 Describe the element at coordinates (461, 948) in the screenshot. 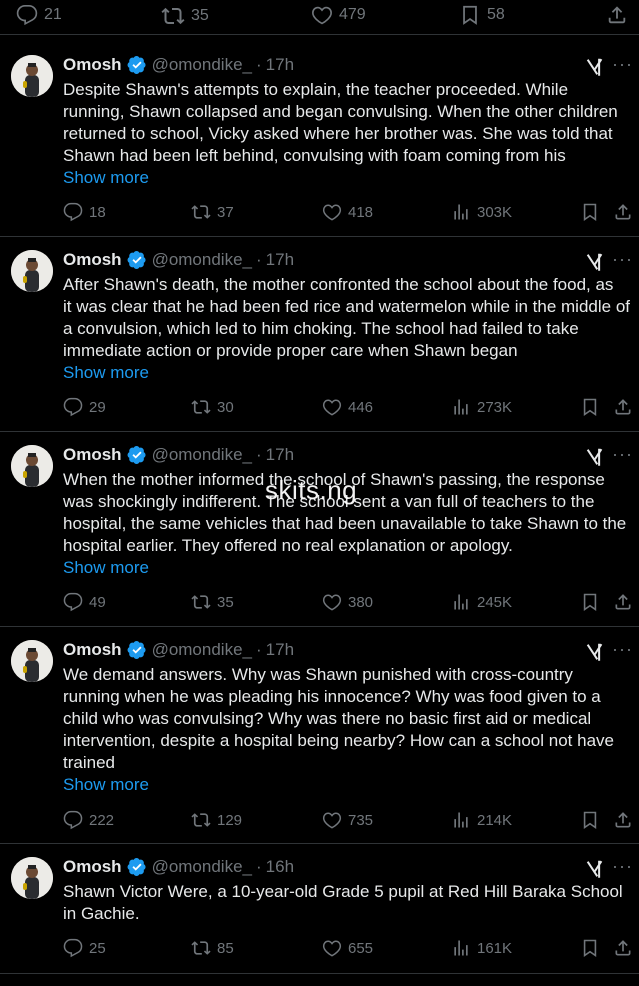

I see `views-icon` at that location.